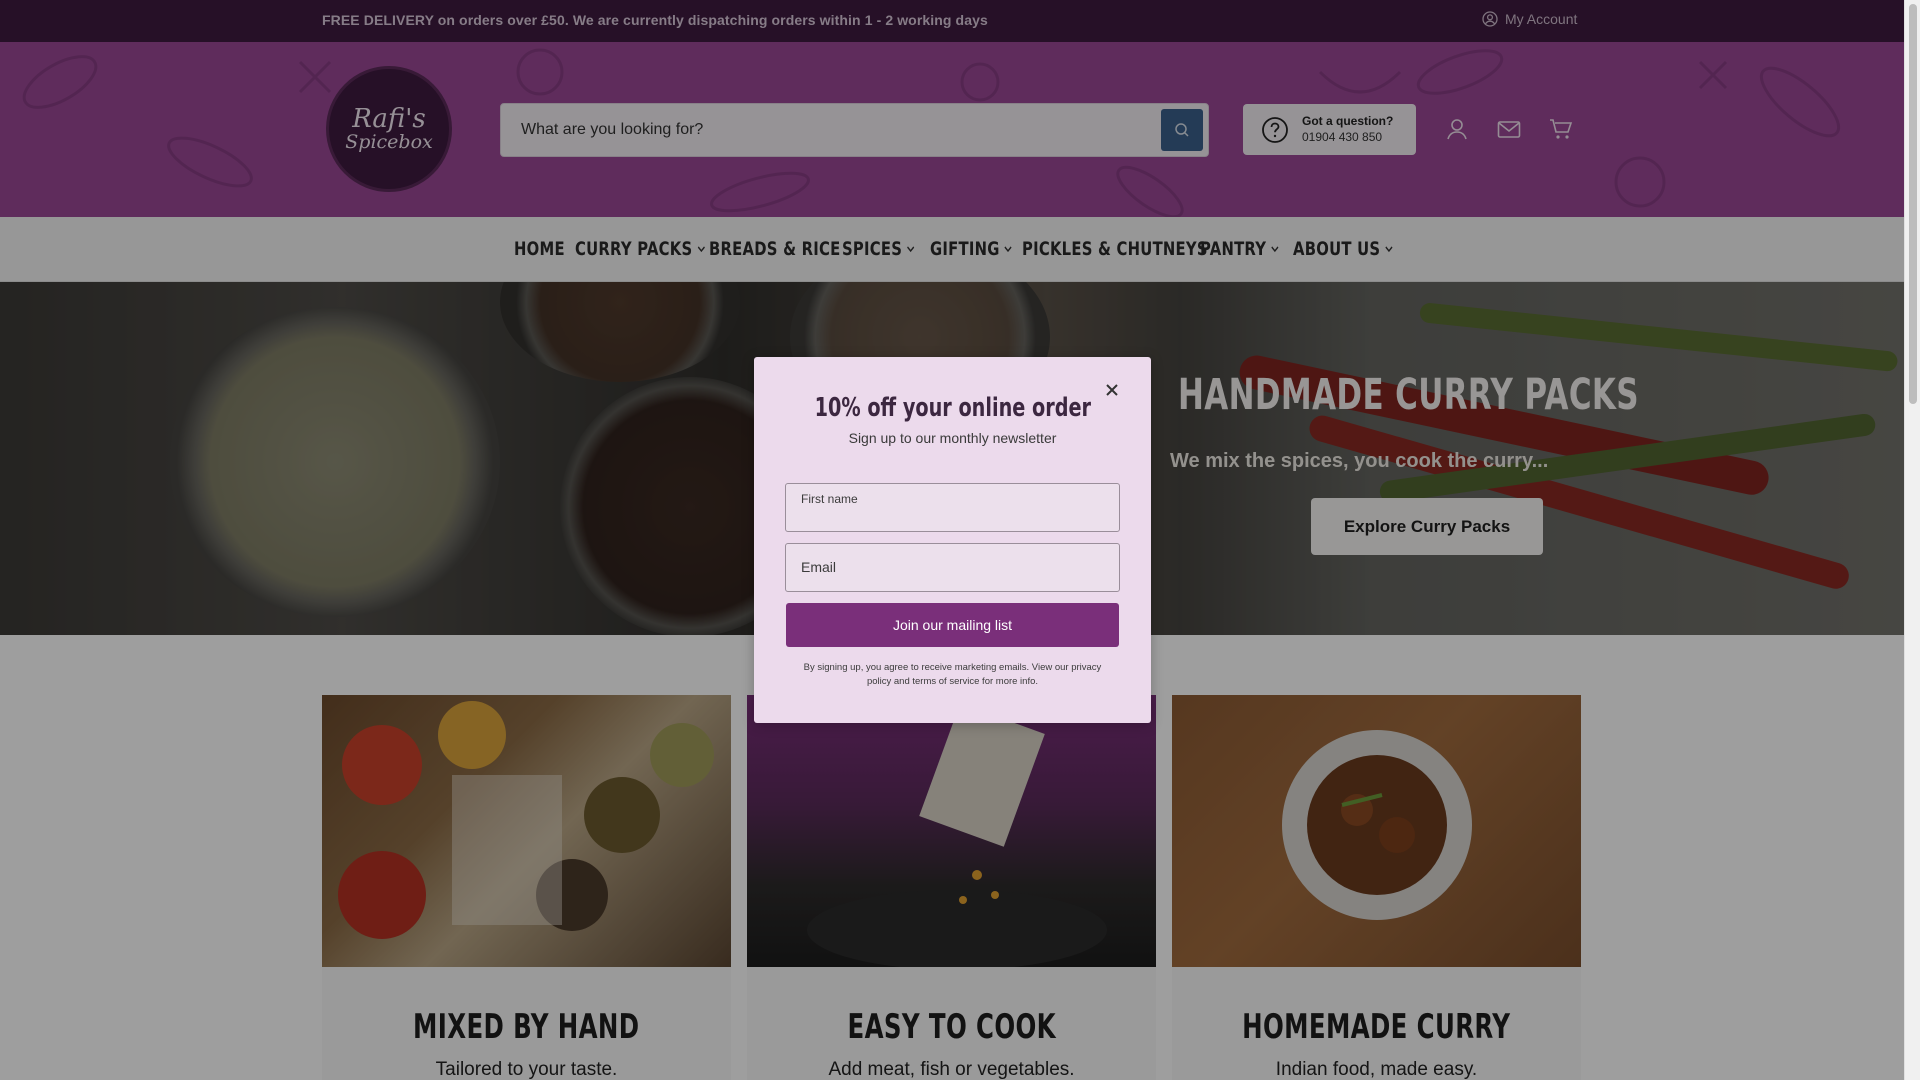  I want to click on join-mailing-list-button: Join our mailing list, so click(952, 625).